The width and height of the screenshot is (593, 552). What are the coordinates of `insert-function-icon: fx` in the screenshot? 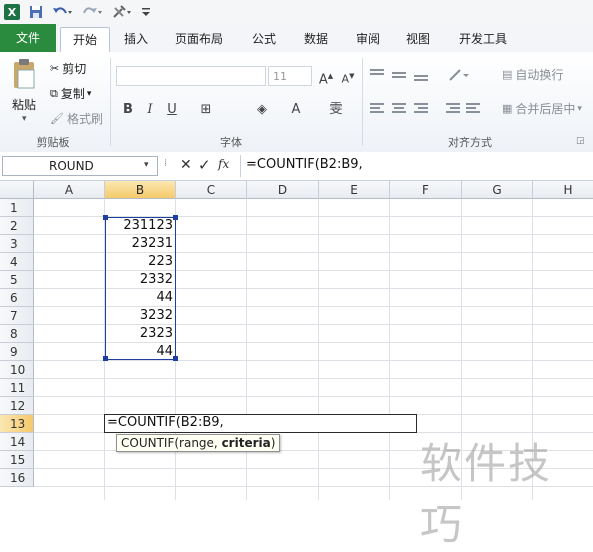 It's located at (223, 164).